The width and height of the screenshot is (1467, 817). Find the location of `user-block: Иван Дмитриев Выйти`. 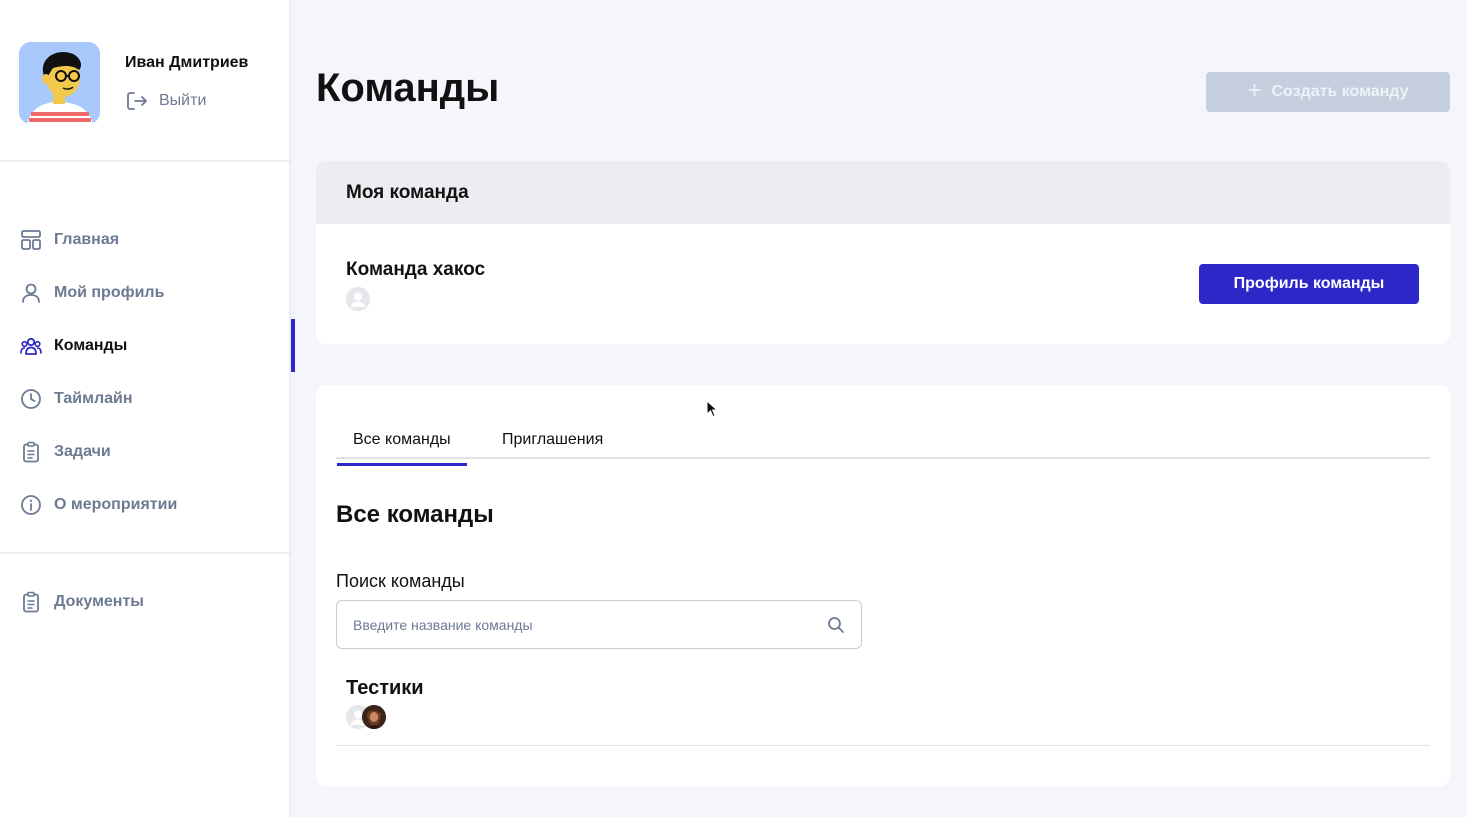

user-block: Иван Дмитриев Выйти is located at coordinates (155, 83).